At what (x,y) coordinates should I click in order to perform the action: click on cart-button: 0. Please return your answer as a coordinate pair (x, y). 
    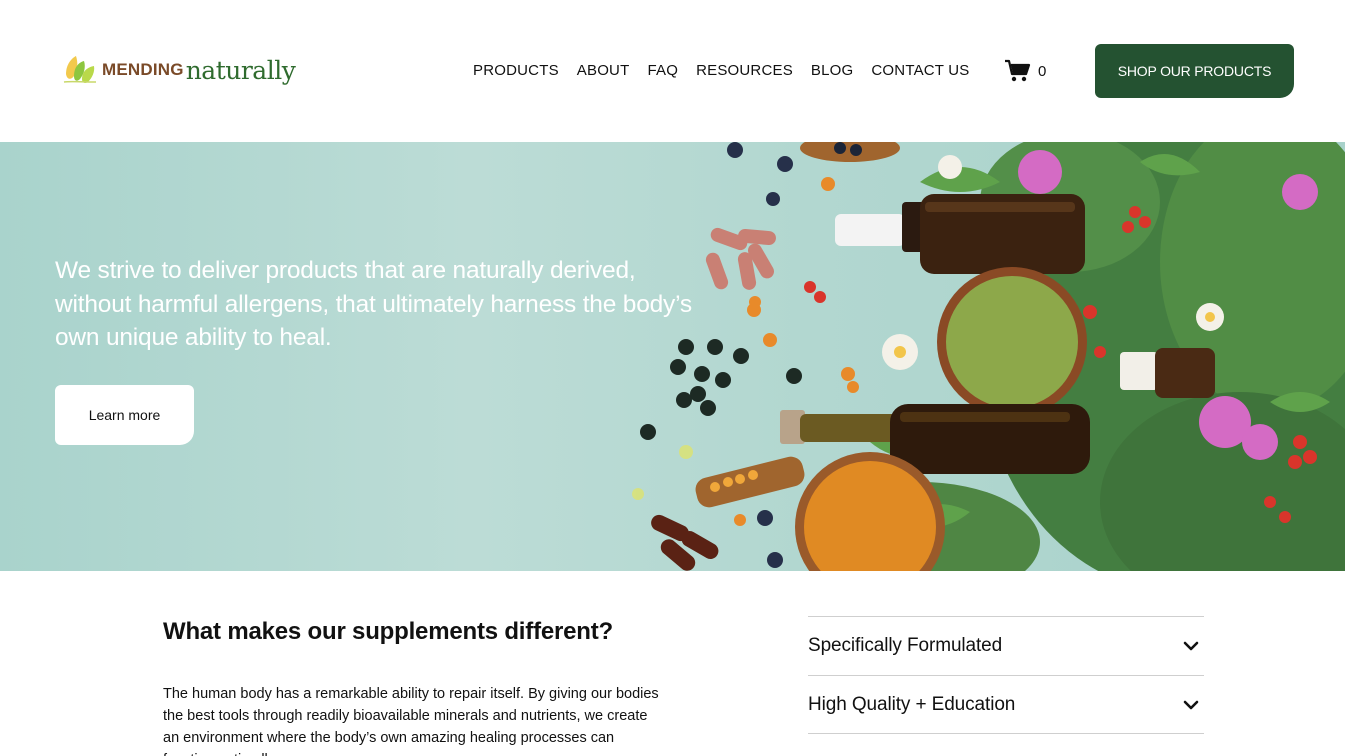
    Looking at the image, I should click on (1025, 71).